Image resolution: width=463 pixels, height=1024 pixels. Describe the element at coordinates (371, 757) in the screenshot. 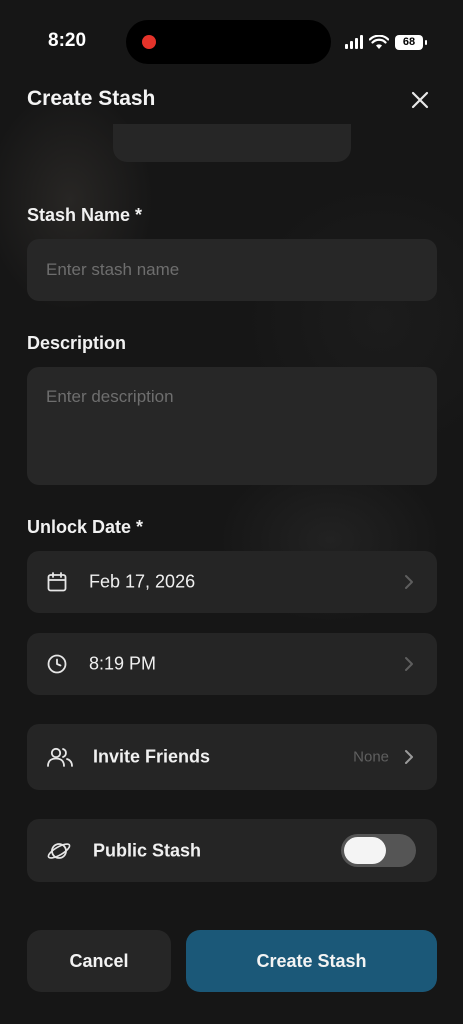

I see `invite-friends-value: None` at that location.